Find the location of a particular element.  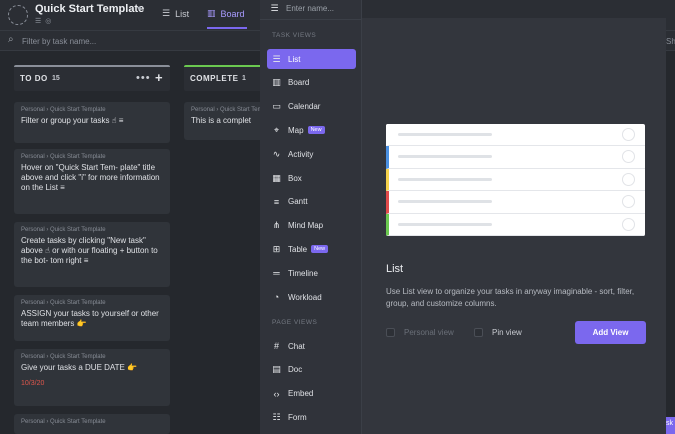

preview-title: List is located at coordinates (395, 269).